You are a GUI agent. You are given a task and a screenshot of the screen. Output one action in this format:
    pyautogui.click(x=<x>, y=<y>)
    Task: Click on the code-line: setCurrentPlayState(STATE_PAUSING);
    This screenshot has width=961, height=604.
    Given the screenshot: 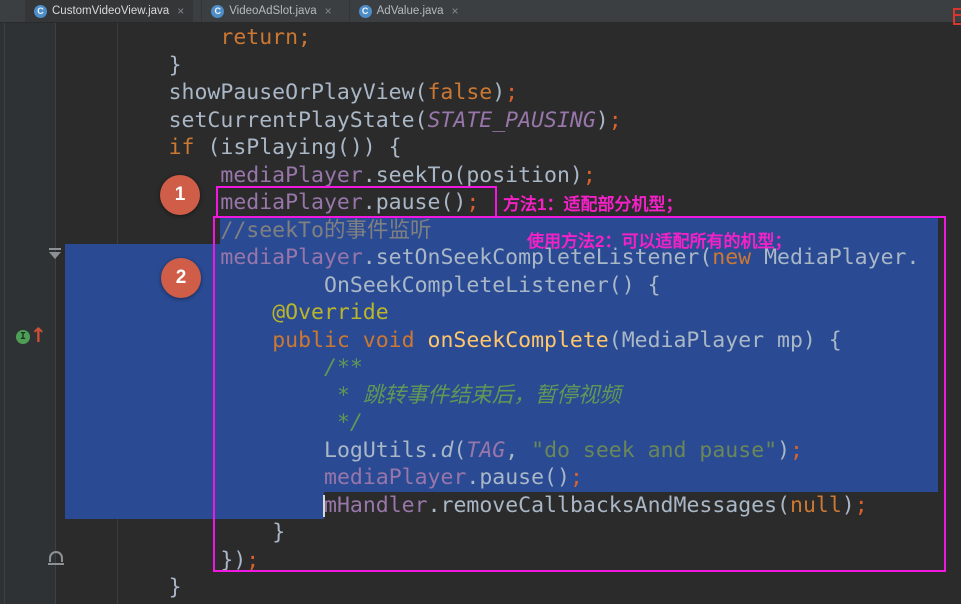 What is the action you would take?
    pyautogui.click(x=395, y=121)
    